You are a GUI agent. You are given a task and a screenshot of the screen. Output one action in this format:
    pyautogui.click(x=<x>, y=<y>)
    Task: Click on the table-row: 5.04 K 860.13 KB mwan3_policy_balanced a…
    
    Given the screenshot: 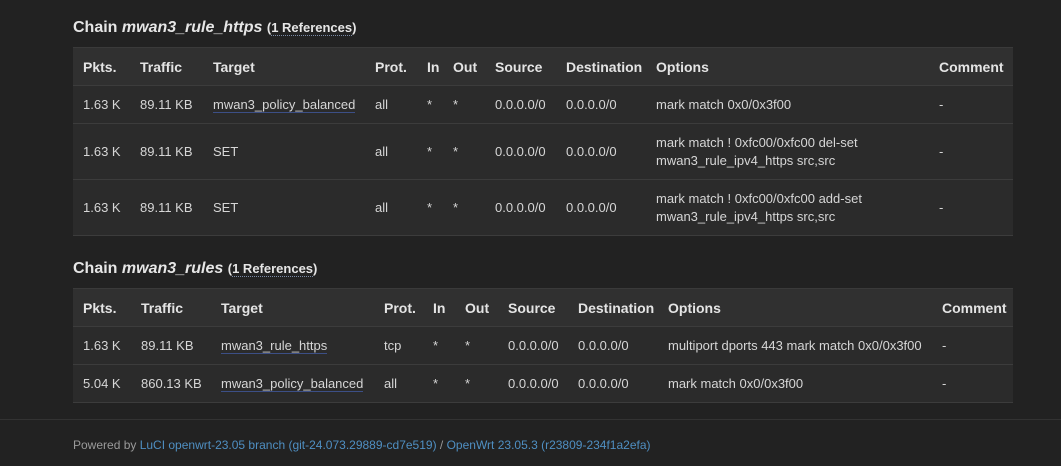 What is the action you would take?
    pyautogui.click(x=543, y=383)
    